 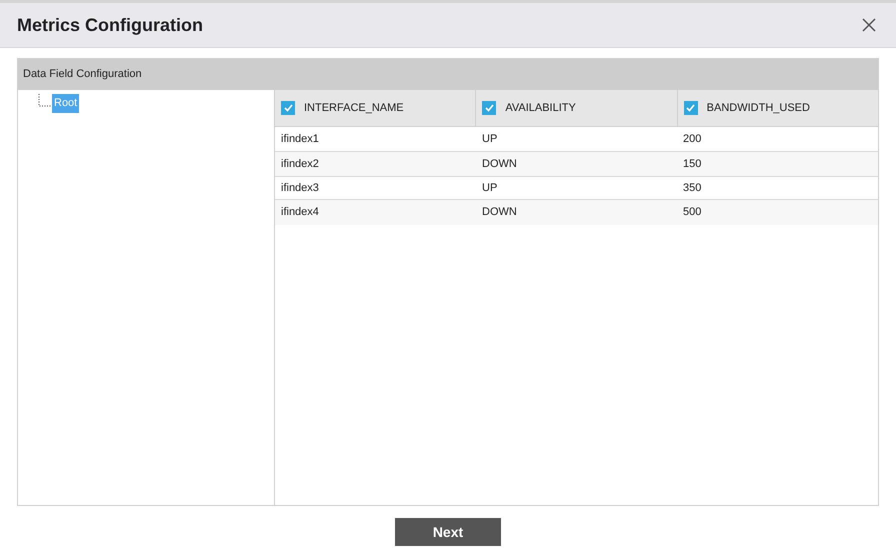 What do you see at coordinates (692, 164) in the screenshot?
I see `table-cell-text: 150` at bounding box center [692, 164].